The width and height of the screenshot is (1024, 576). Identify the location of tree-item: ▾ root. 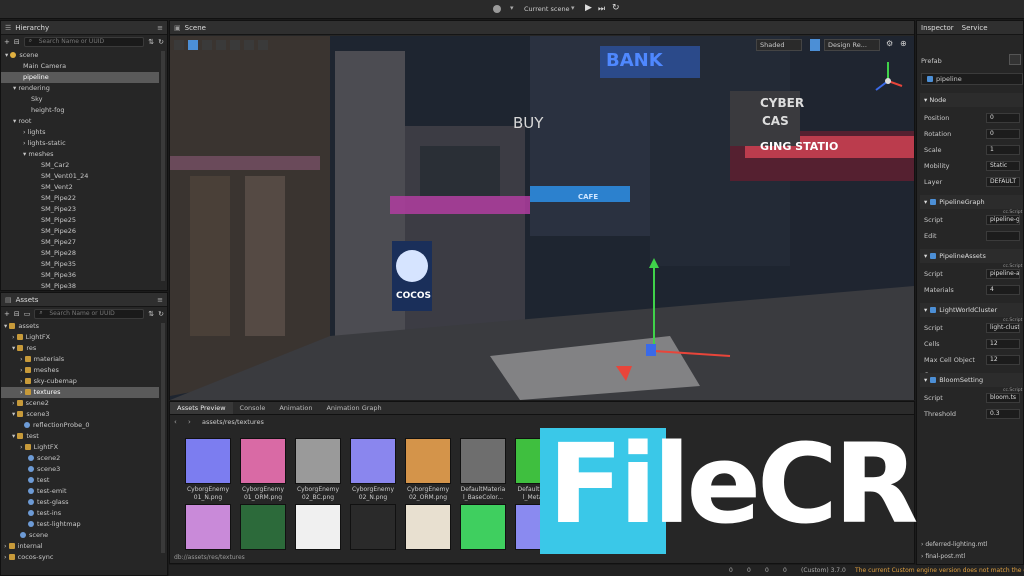
(84, 121).